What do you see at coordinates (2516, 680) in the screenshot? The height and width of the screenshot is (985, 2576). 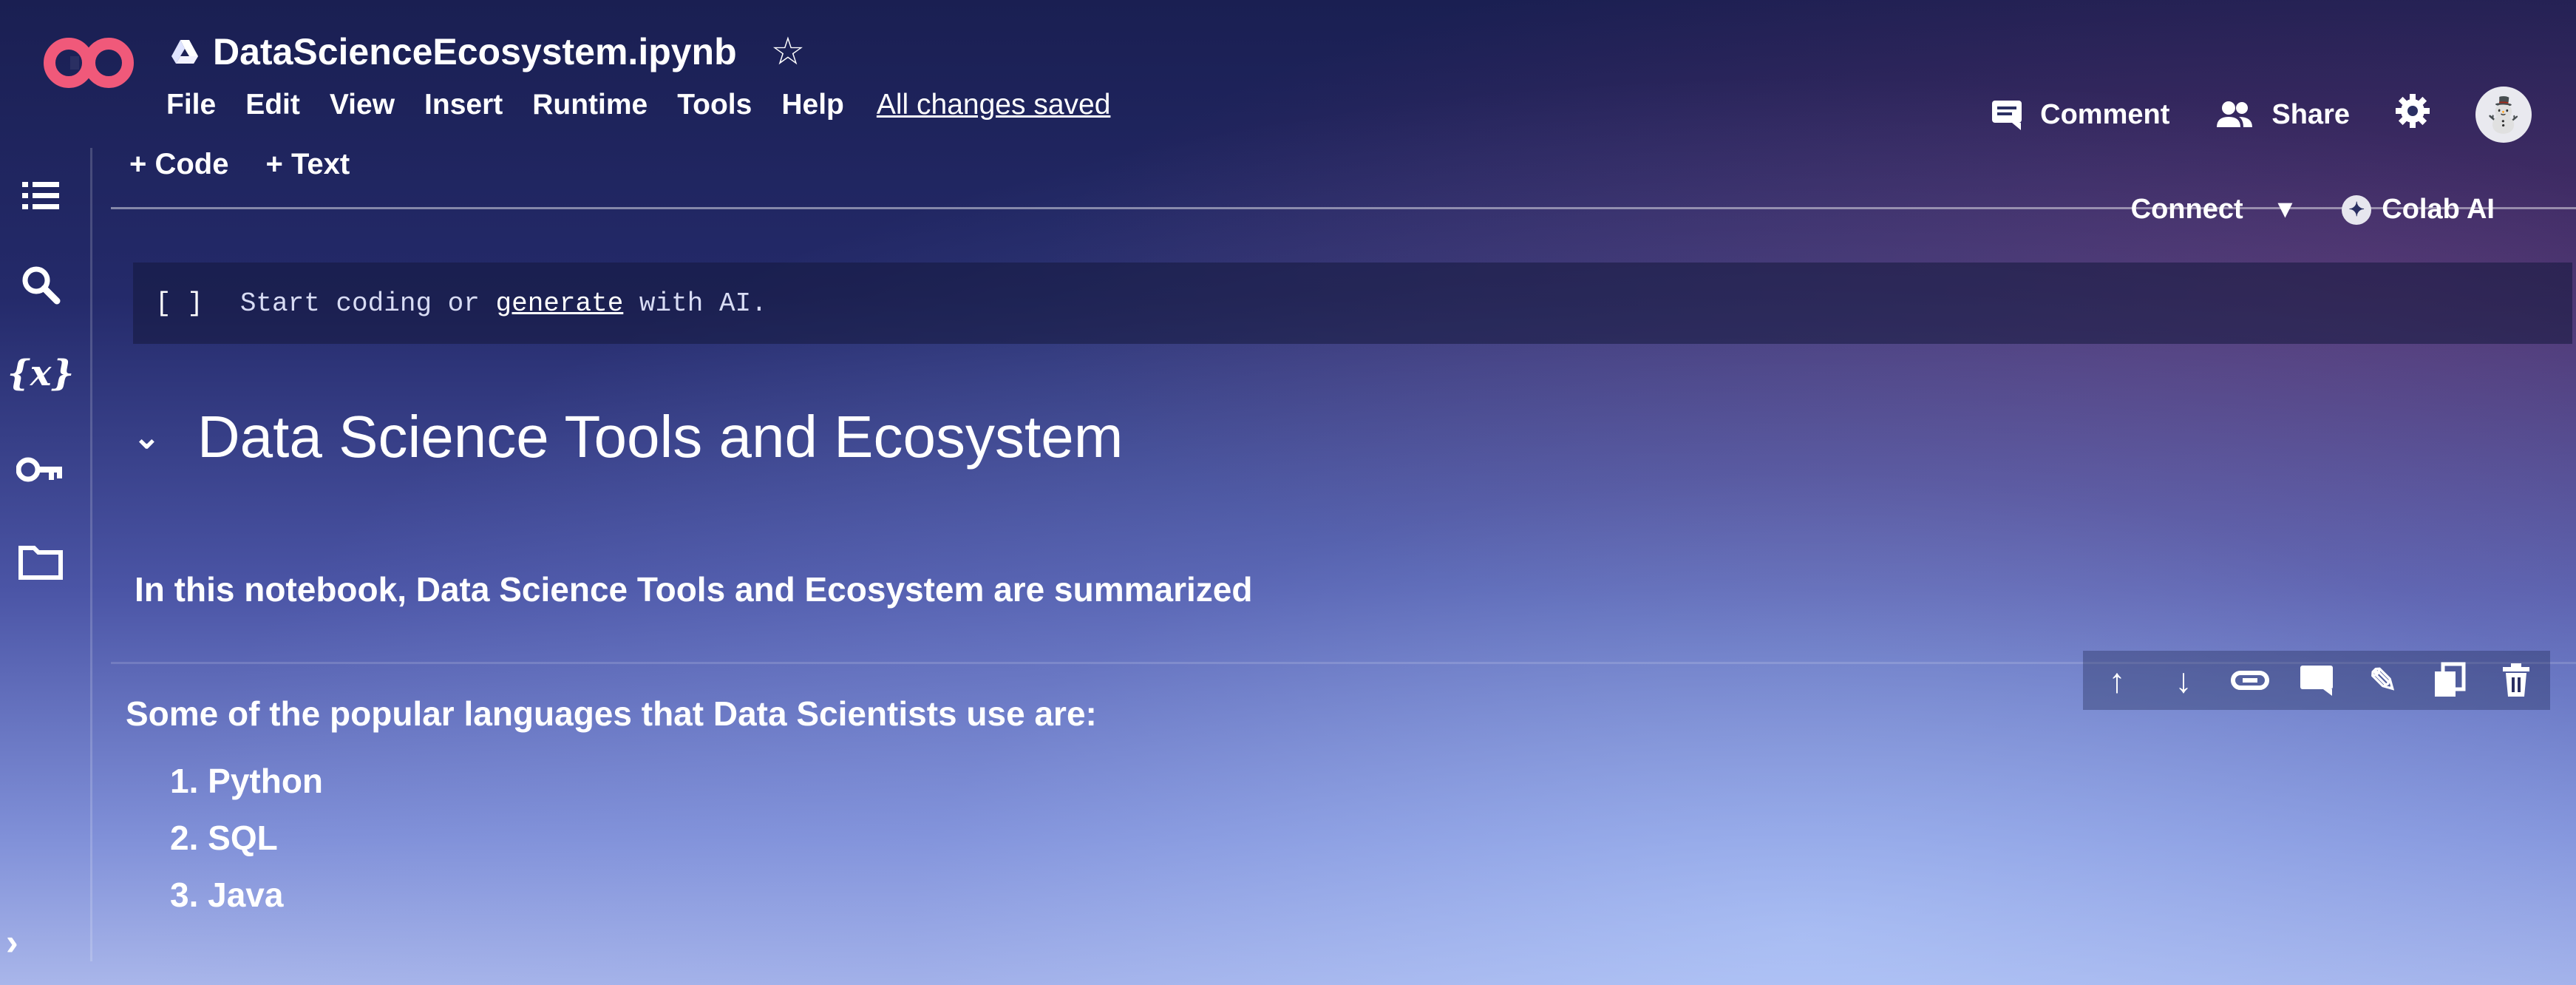 I see `delete-icon` at bounding box center [2516, 680].